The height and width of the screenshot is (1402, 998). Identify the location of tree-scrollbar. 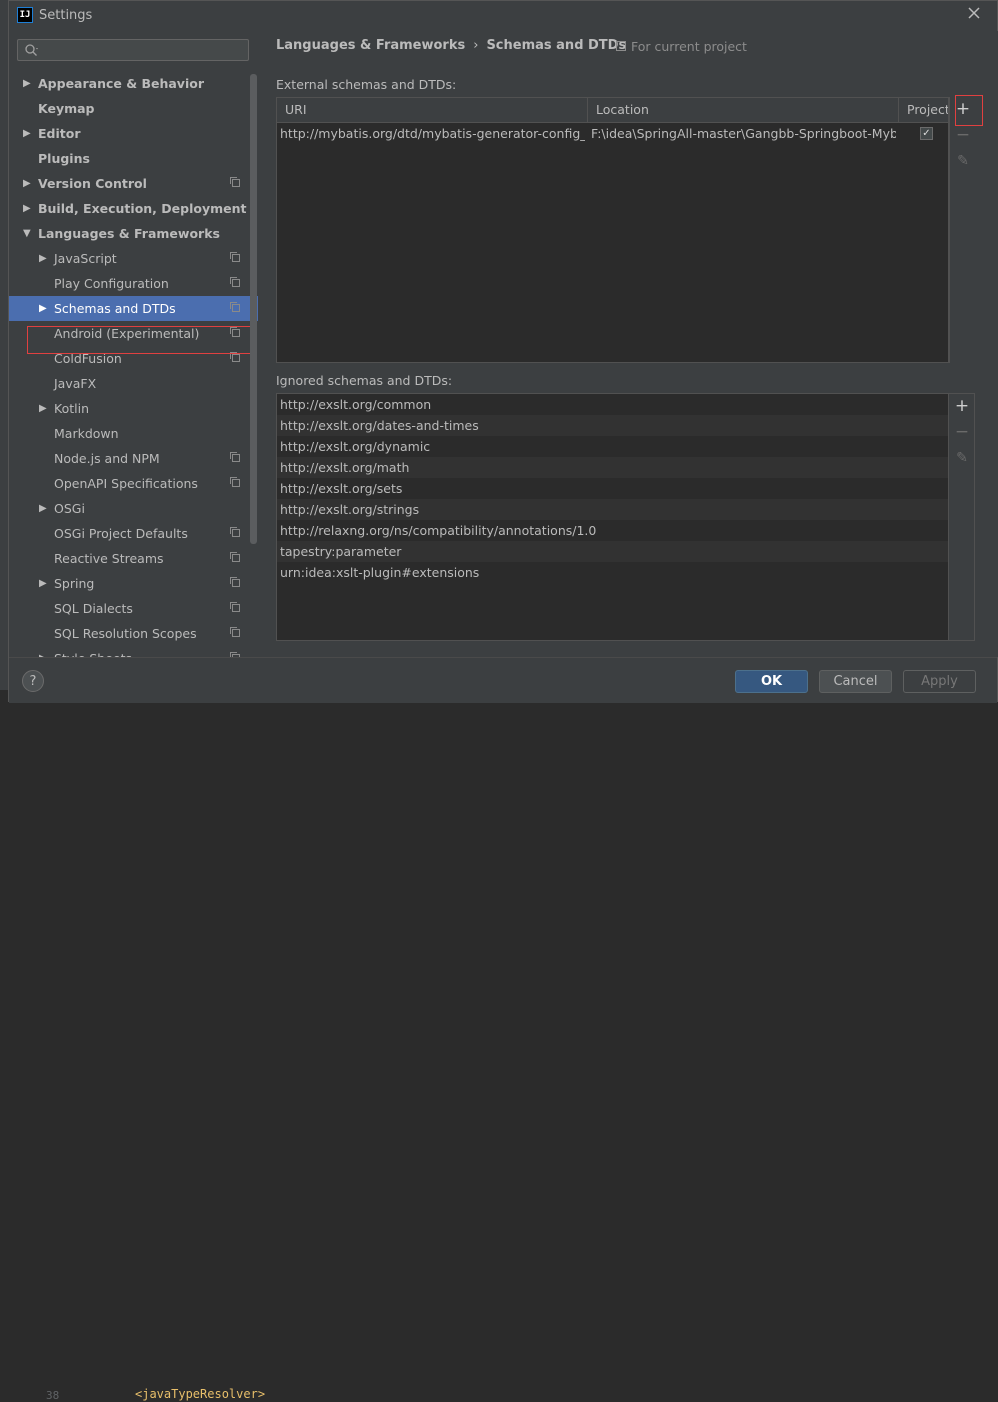
(253, 309).